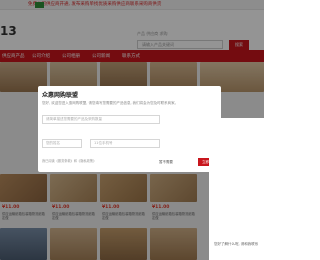 Image resolution: width=320 pixels, height=260 pixels. What do you see at coordinates (125, 143) in the screenshot?
I see `phone-field: 11位手机号` at bounding box center [125, 143].